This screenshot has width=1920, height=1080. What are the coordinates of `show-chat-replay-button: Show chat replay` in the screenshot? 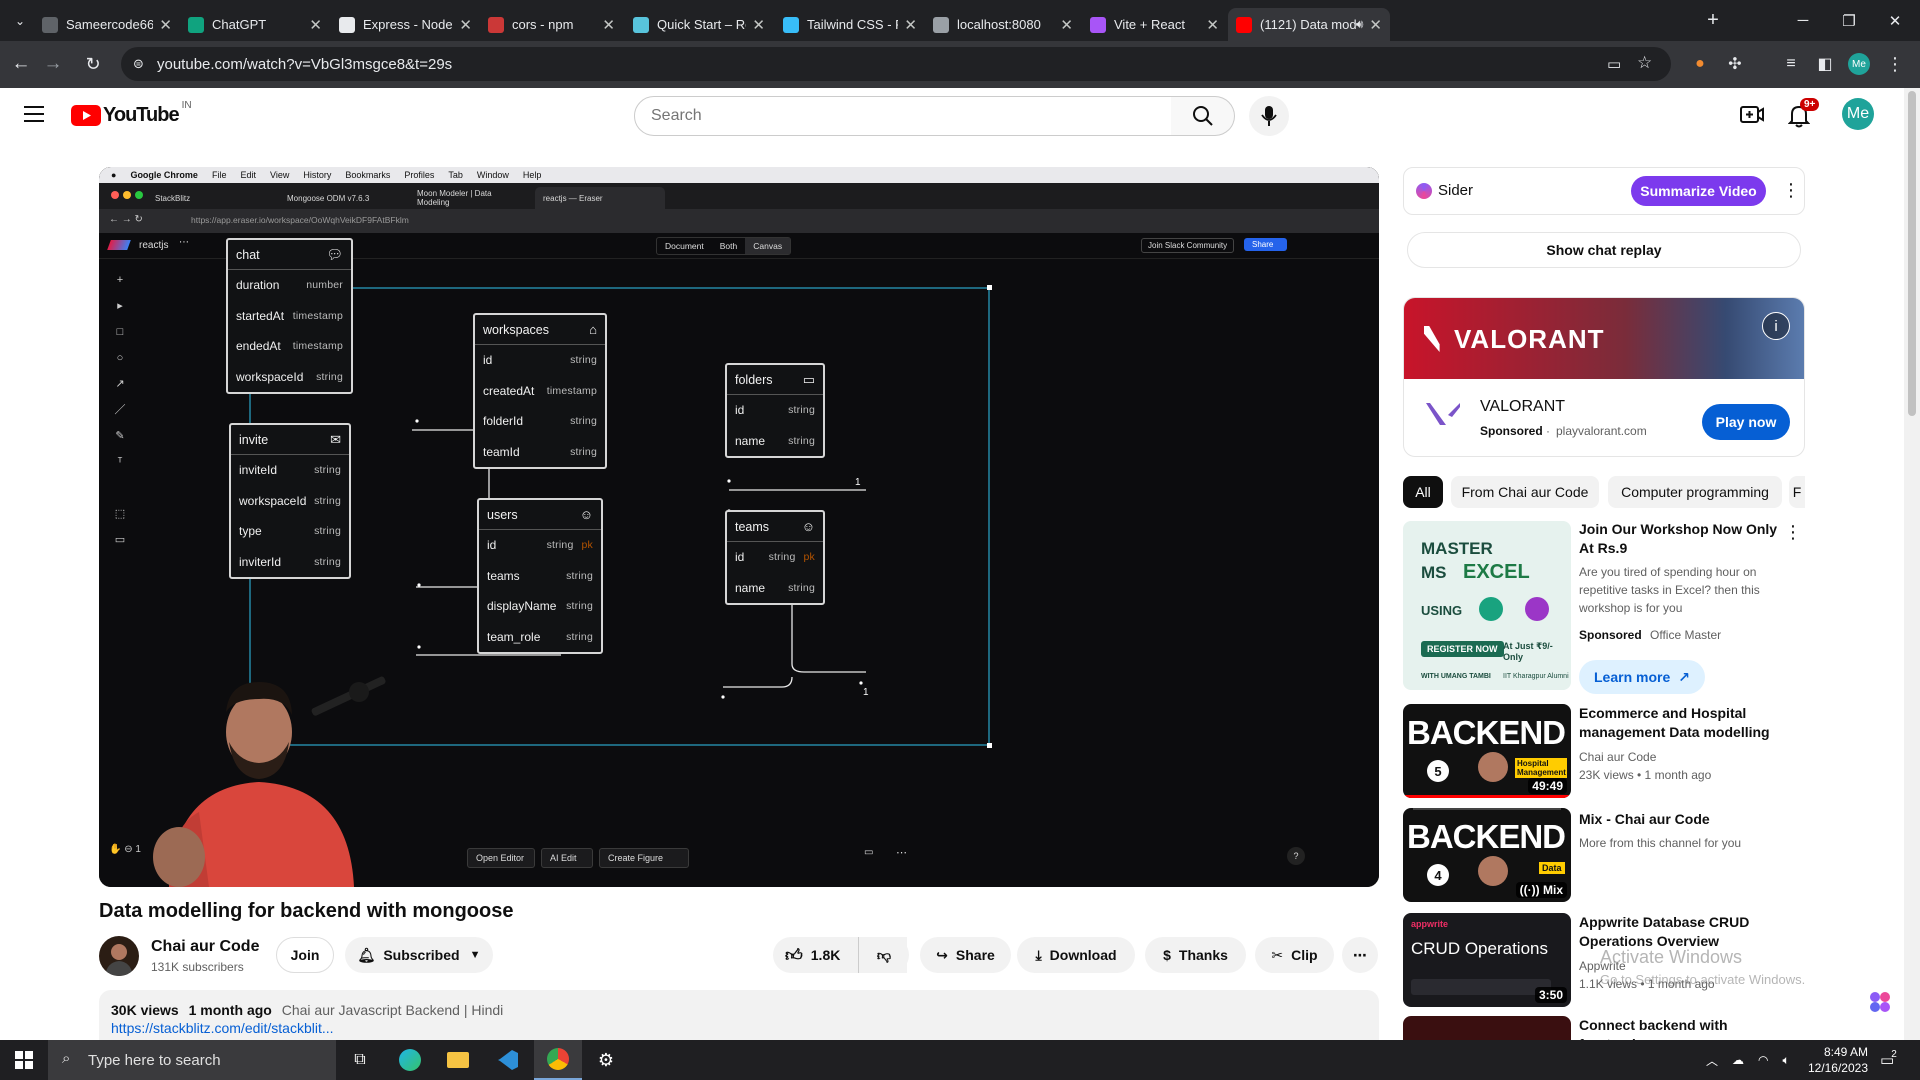 It's located at (1604, 250).